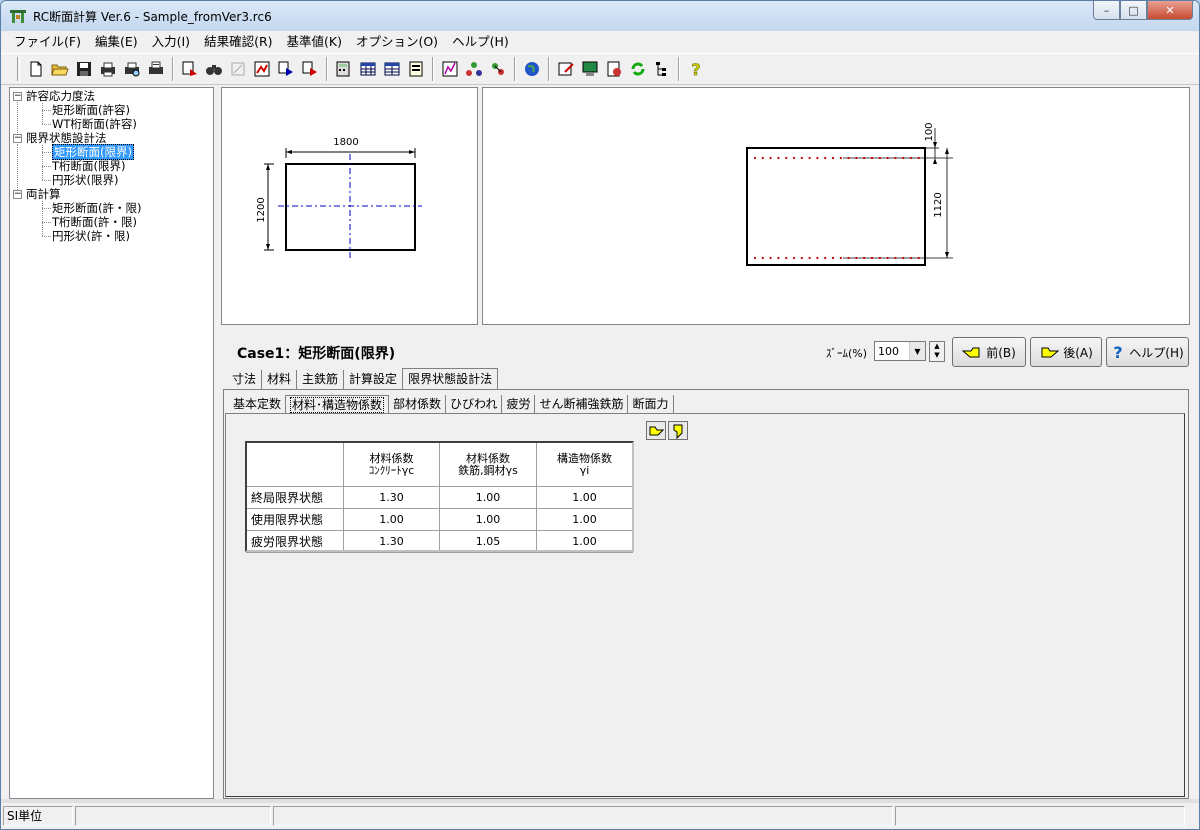  Describe the element at coordinates (600, 16) in the screenshot. I see `title-bar: RC断面計算 Ver.6 - Sample_fromVer3.rc6 – □ ✕` at that location.